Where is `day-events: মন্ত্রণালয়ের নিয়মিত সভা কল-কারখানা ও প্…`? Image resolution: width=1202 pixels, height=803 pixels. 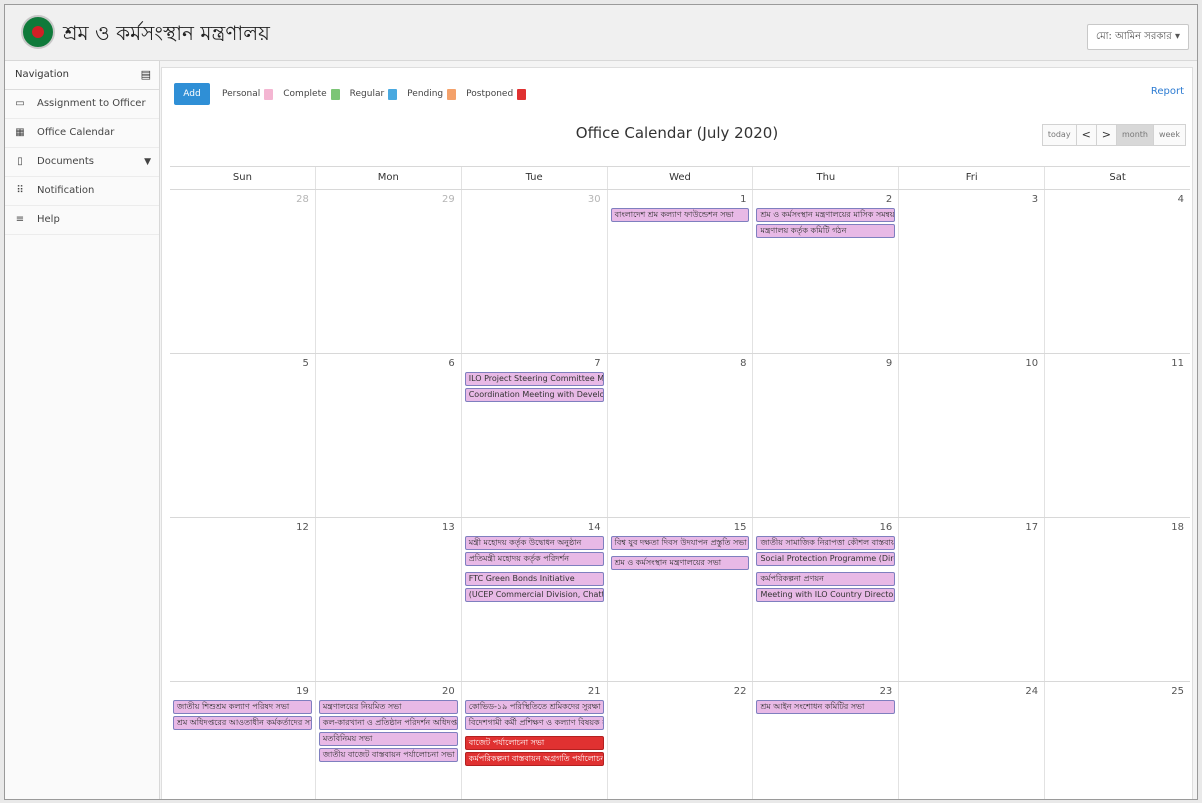 day-events: মন্ত্রণালয়ের নিয়মিত সভা কল-কারখানা ও প্… is located at coordinates (388, 732).